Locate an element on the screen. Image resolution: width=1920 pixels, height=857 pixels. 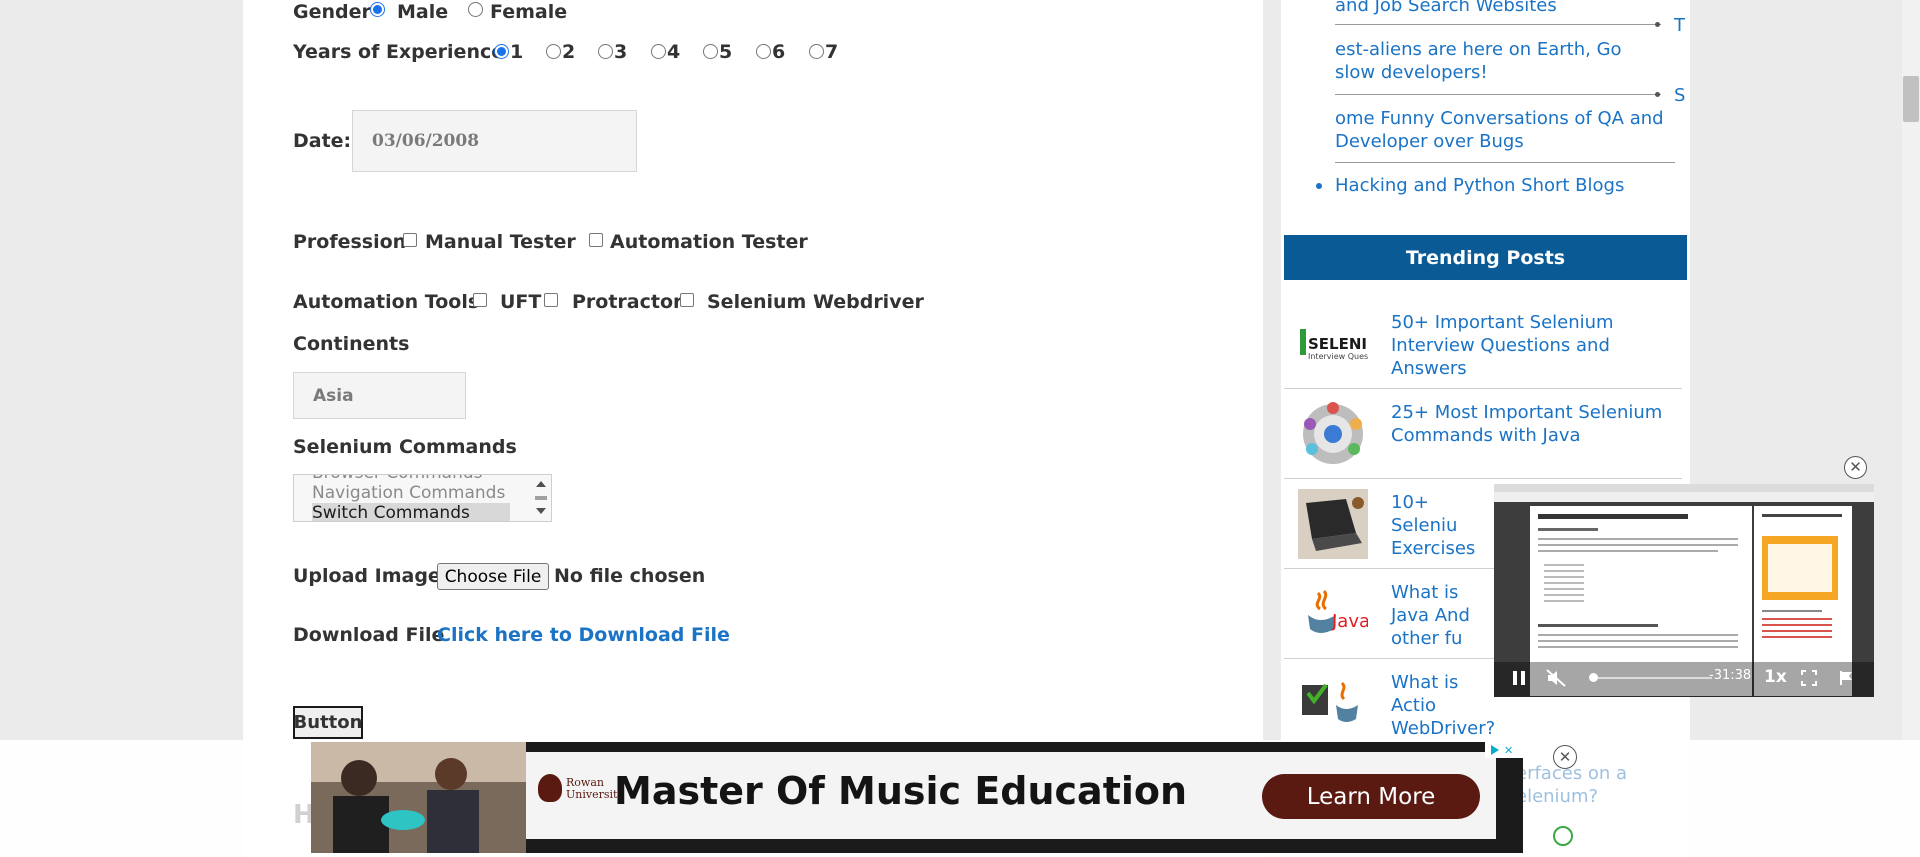
commands-option: Browser Commands is located at coordinates (397, 479).